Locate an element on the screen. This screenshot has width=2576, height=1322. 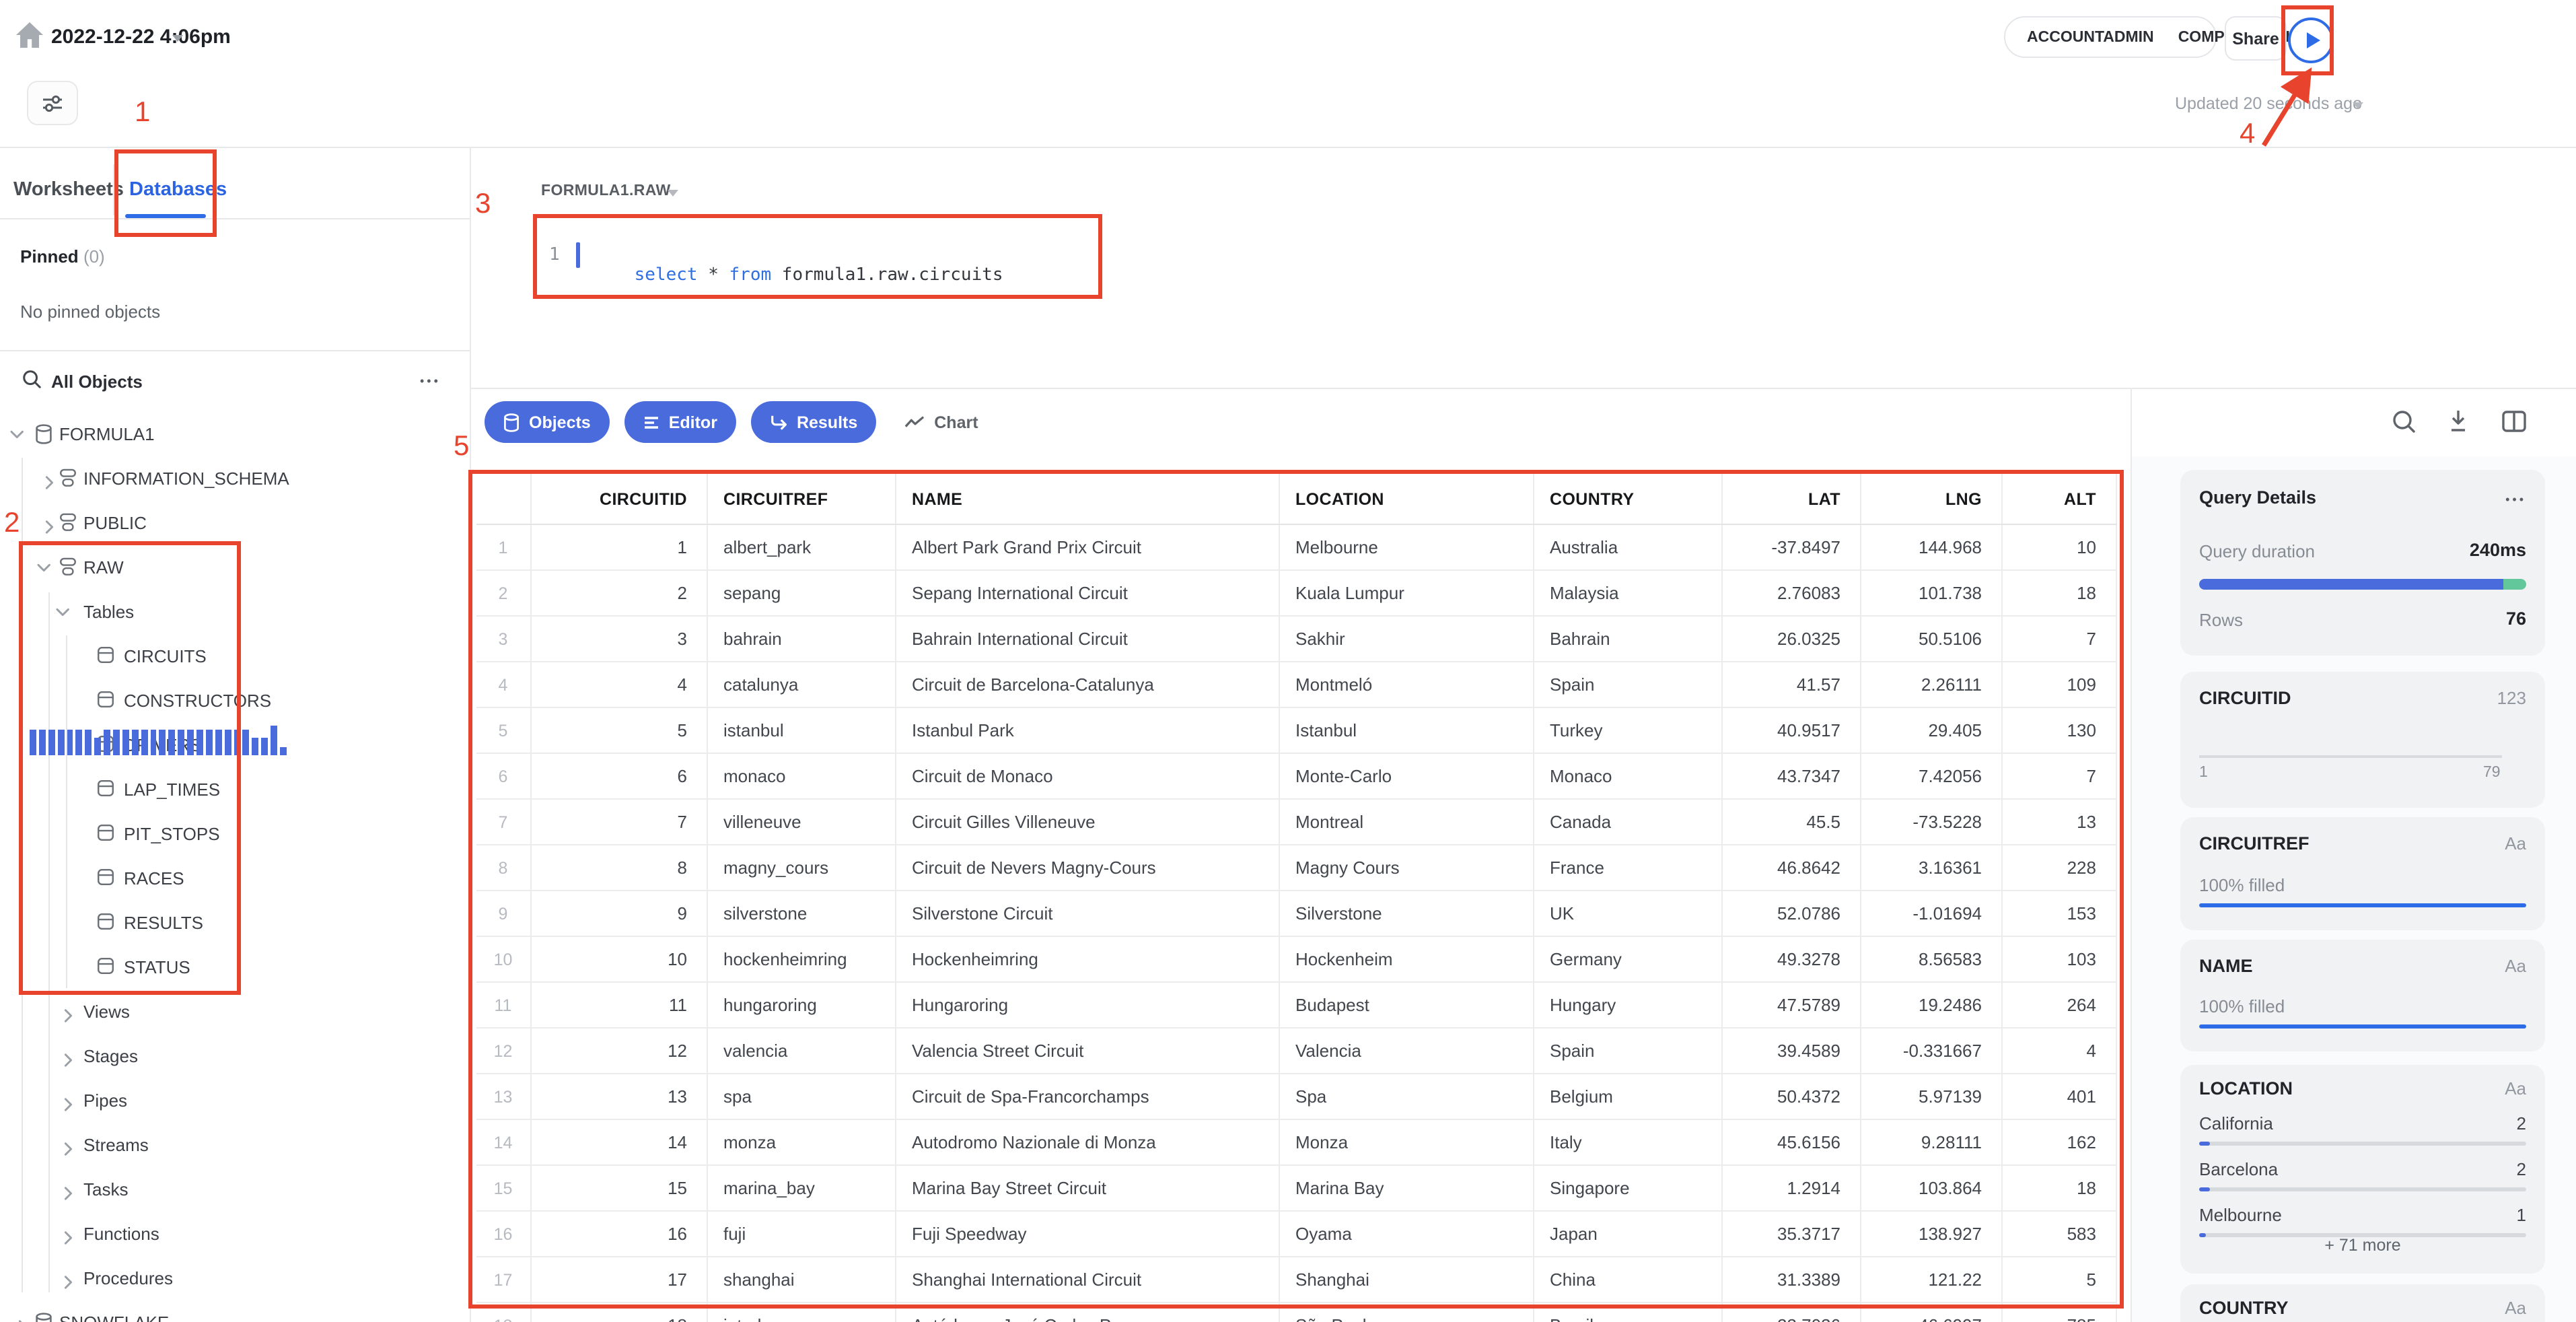
tree-item-views: Views is located at coordinates (234, 1011).